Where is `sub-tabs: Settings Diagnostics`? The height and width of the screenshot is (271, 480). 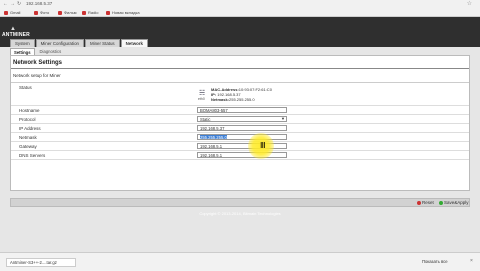
sub-tabs: Settings Diagnostics is located at coordinates (38, 51).